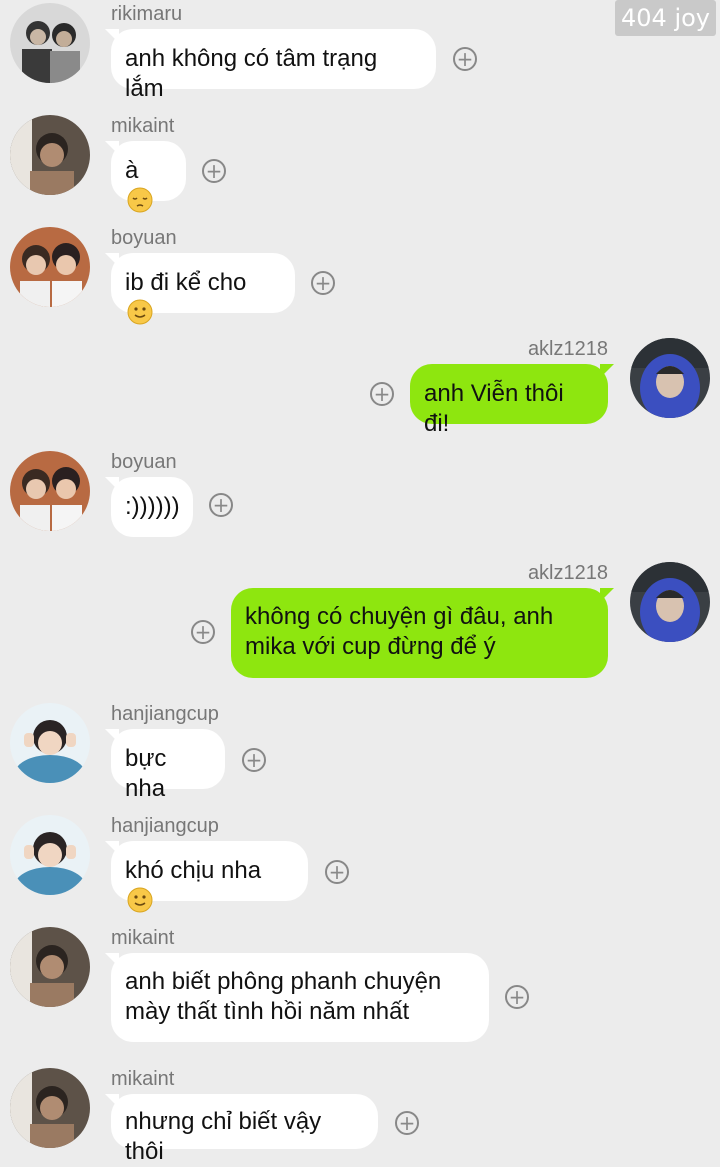  I want to click on message-row: hanjiangcup khó chịu nha +, so click(360, 864).